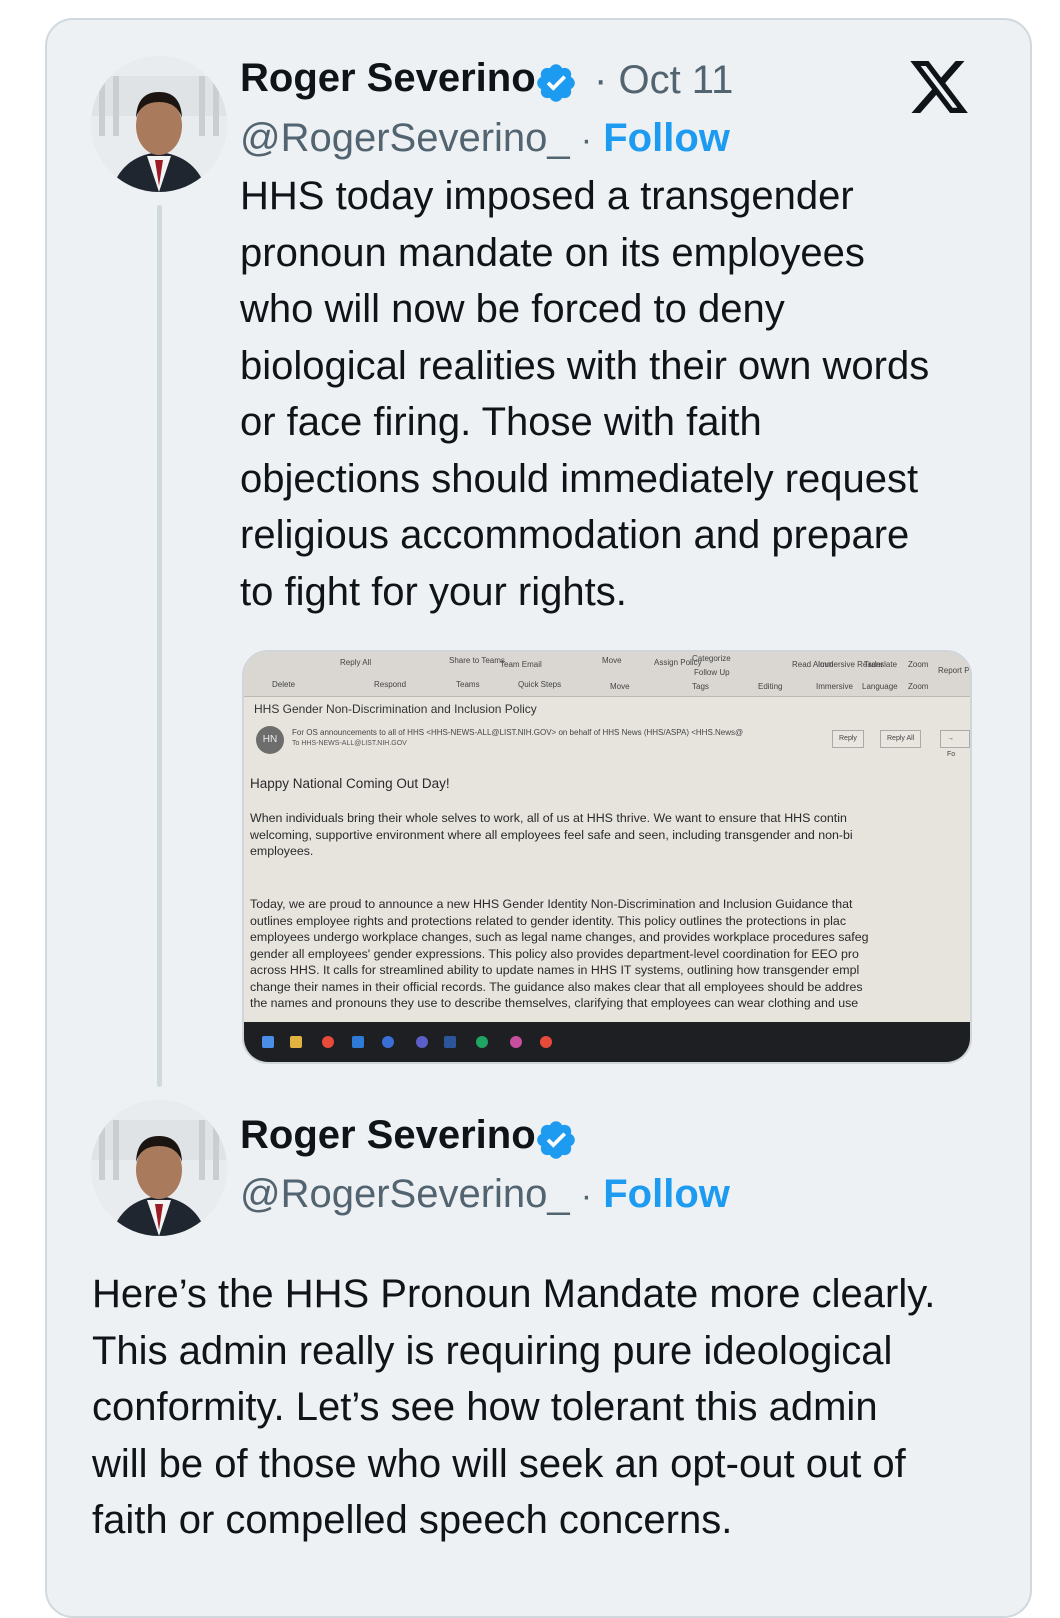 This screenshot has width=1060, height=1618. Describe the element at coordinates (159, 646) in the screenshot. I see `thread-connector-line` at that location.